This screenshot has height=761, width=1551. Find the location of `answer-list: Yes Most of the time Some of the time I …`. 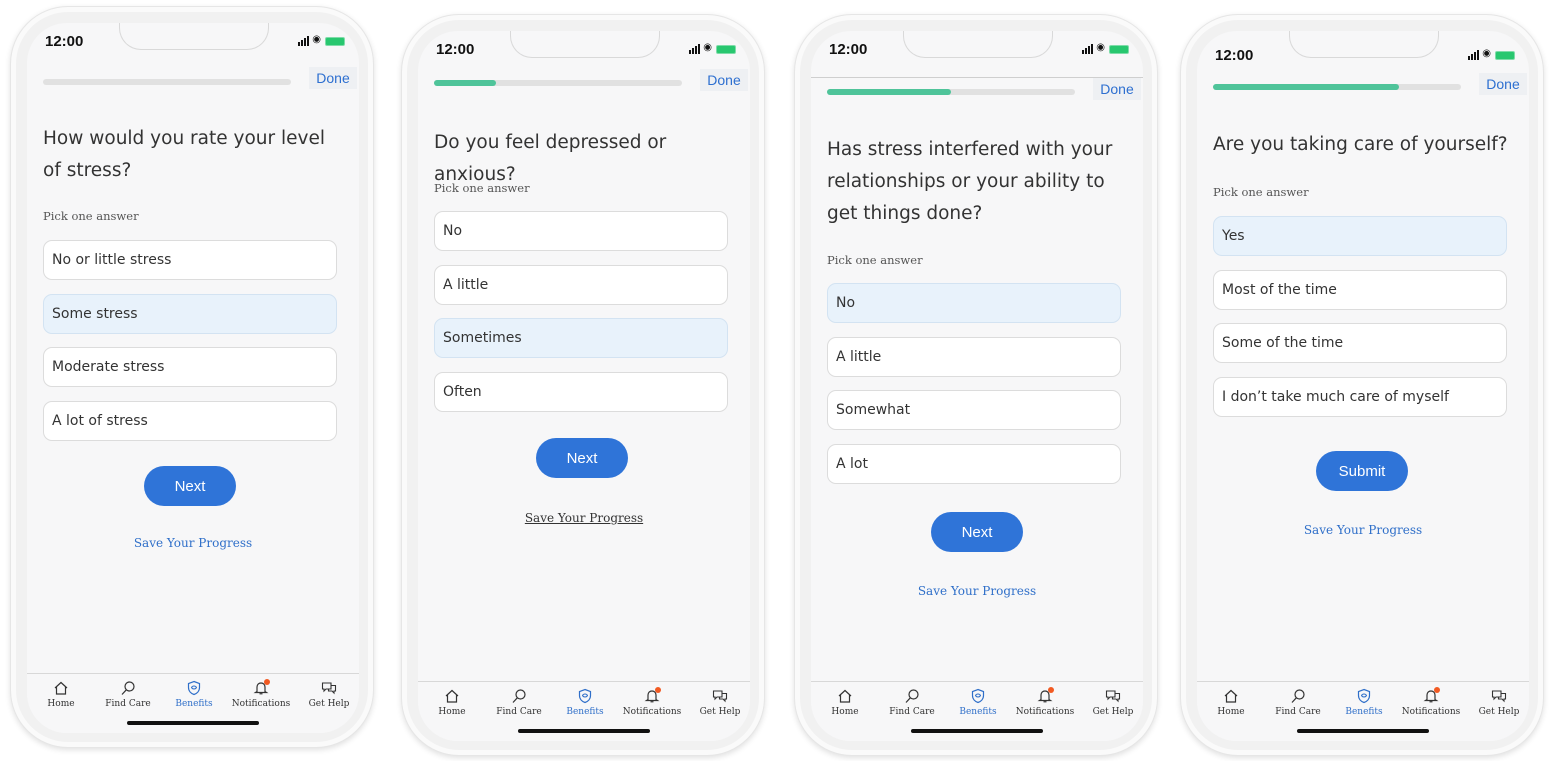

answer-list: Yes Most of the time Some of the time I … is located at coordinates (1360, 323).